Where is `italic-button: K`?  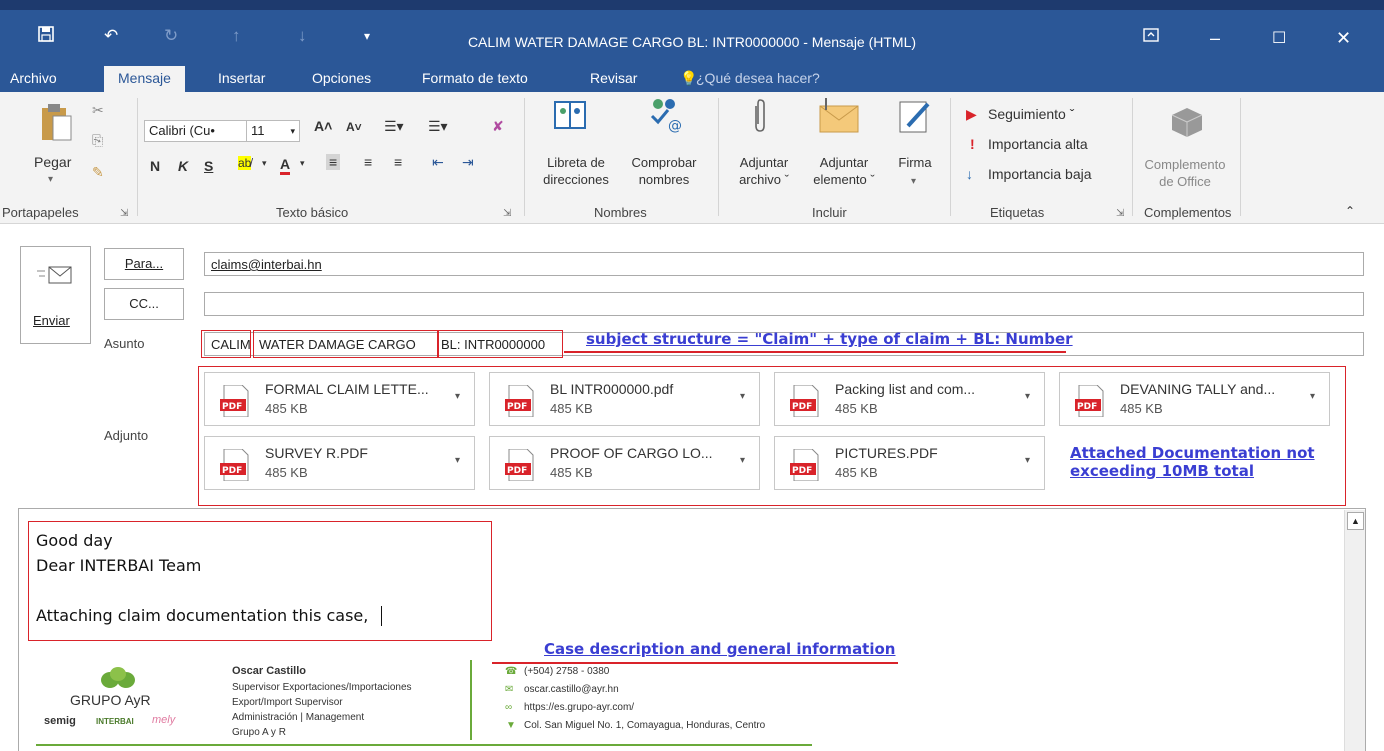
italic-button: K is located at coordinates (183, 166).